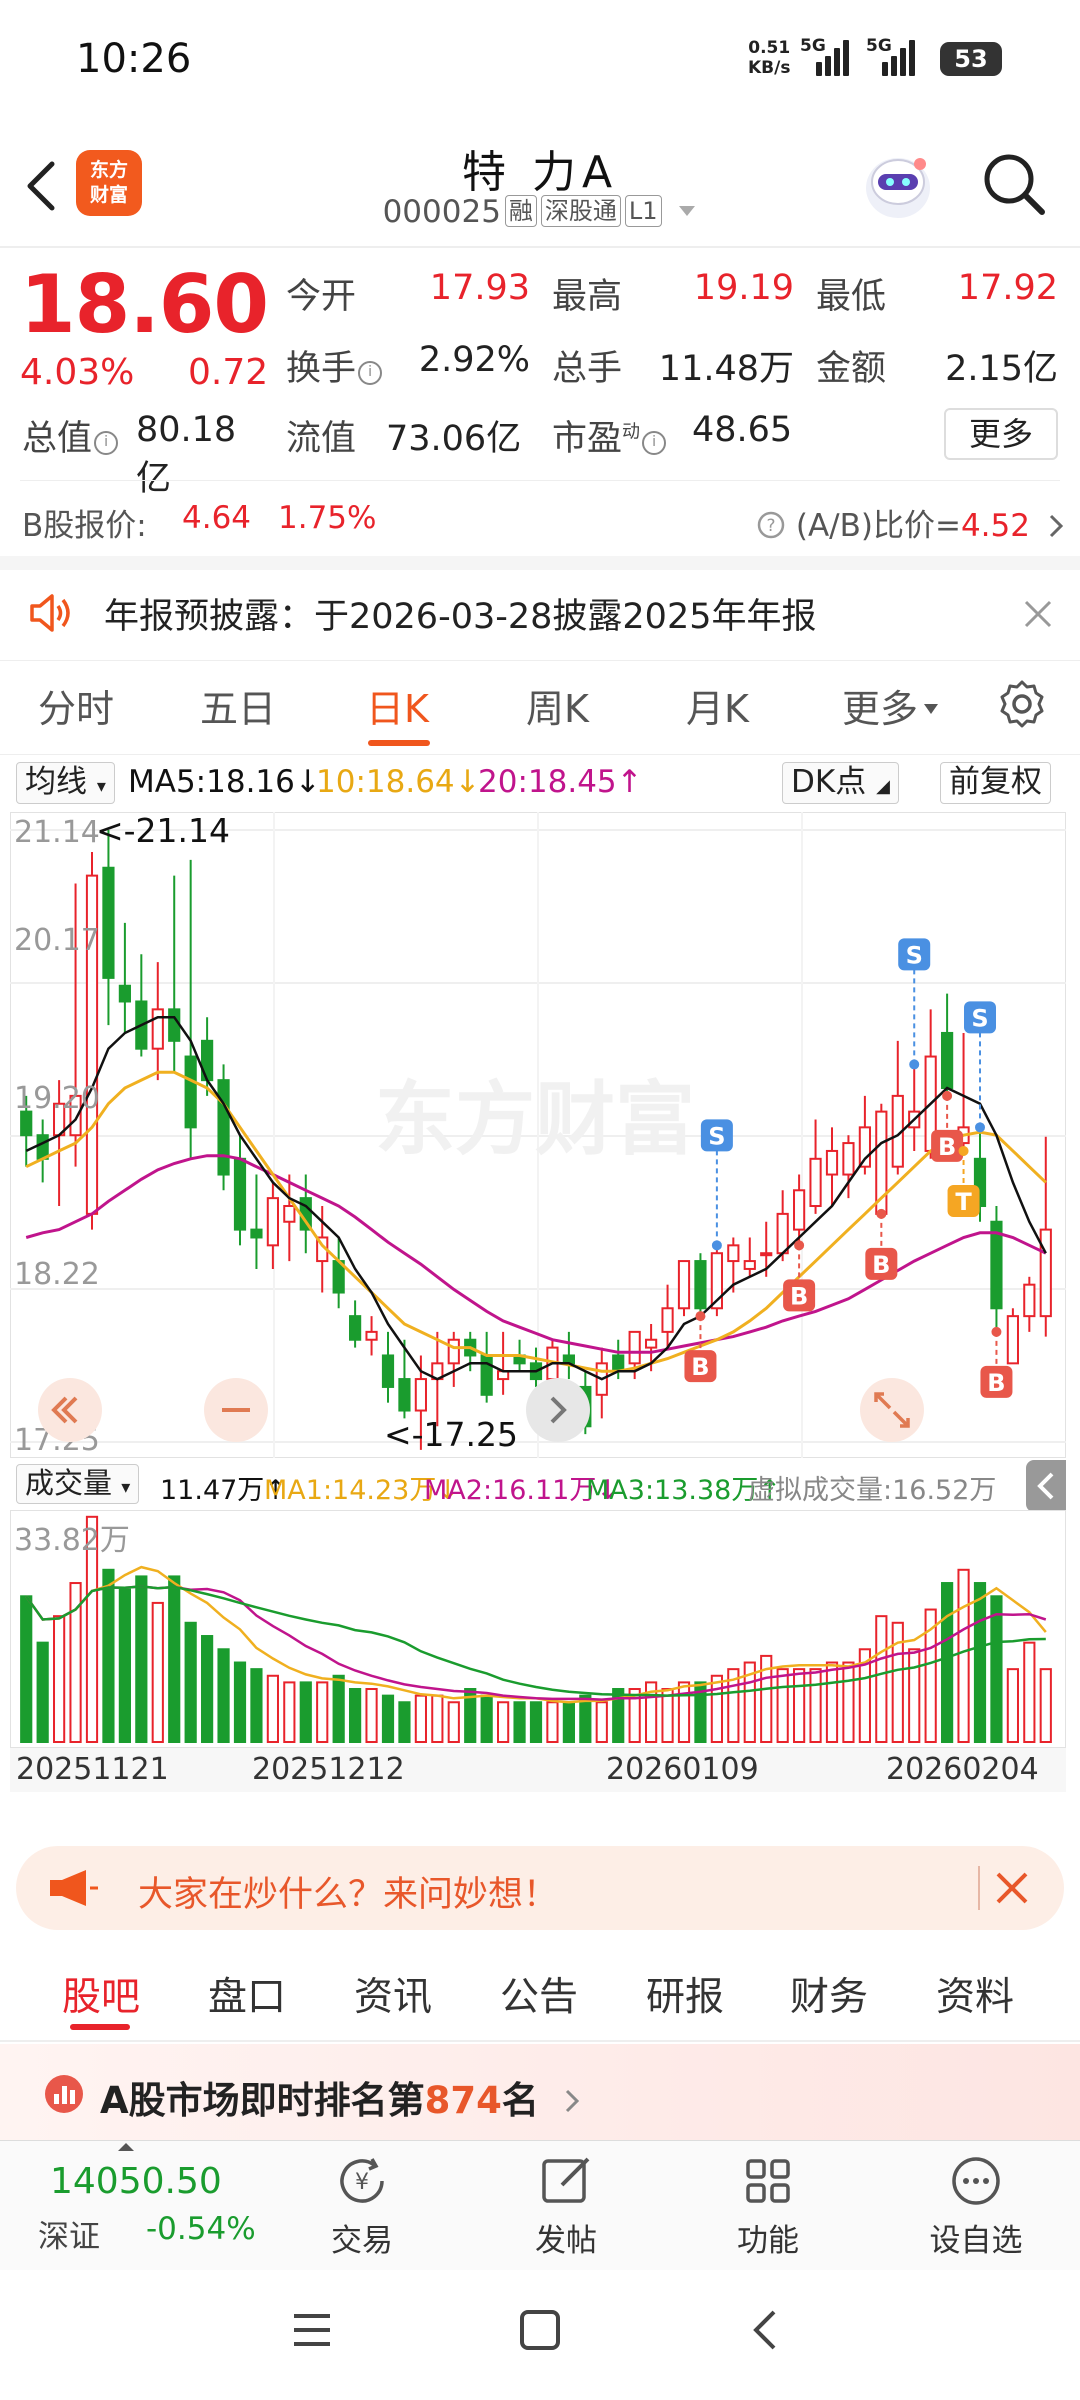  Describe the element at coordinates (540, 2330) in the screenshot. I see `home-icon` at that location.